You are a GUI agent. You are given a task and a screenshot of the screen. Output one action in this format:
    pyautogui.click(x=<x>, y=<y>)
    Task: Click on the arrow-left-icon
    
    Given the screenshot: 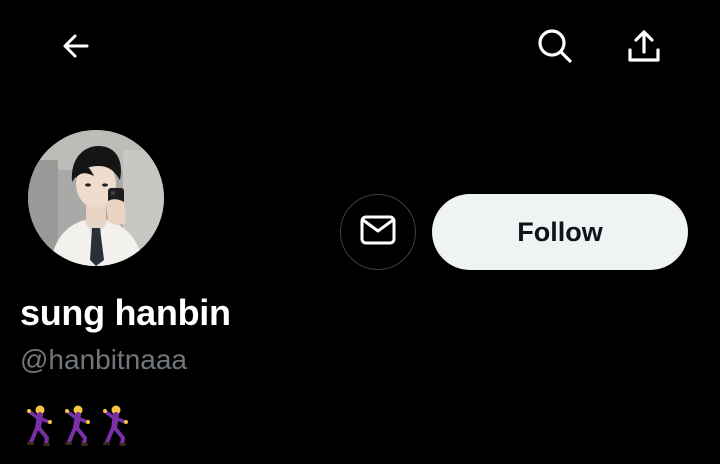 What is the action you would take?
    pyautogui.click(x=76, y=46)
    